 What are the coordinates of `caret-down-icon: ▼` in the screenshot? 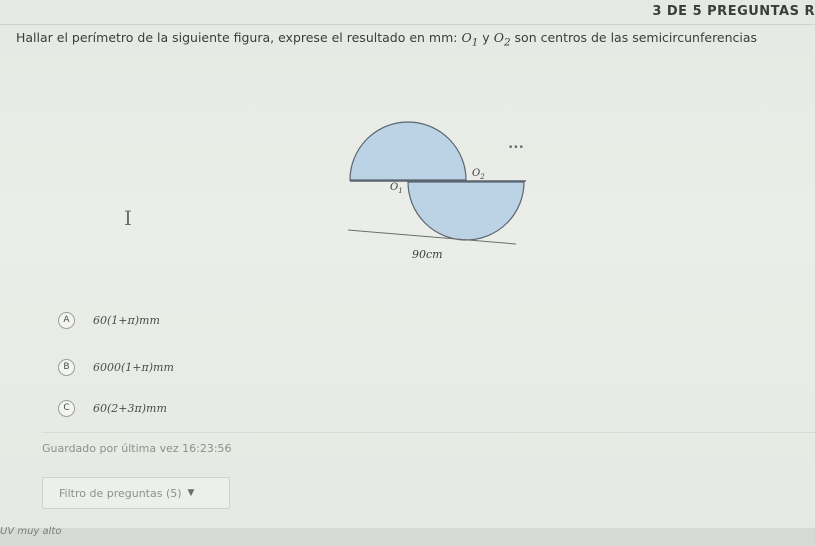 It's located at (191, 493).